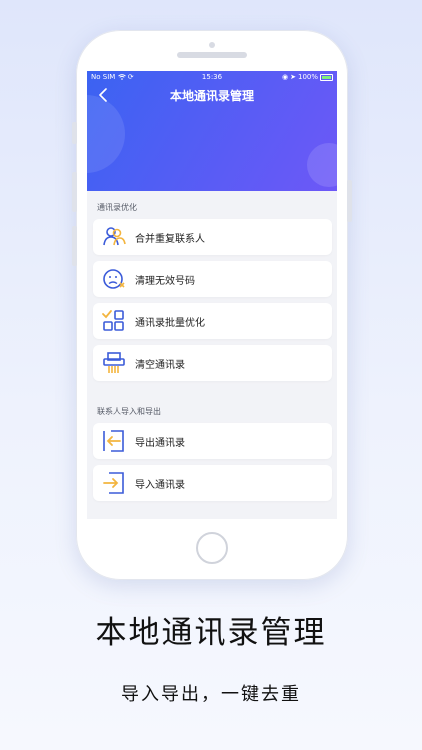 The height and width of the screenshot is (750, 422). Describe the element at coordinates (113, 441) in the screenshot. I see `export-arrow-icon` at that location.